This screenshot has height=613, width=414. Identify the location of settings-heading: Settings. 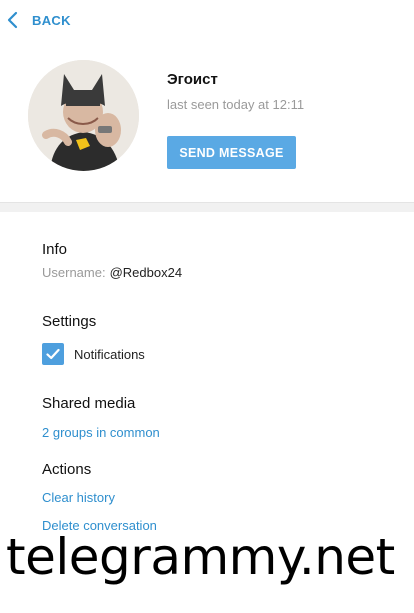
(69, 321).